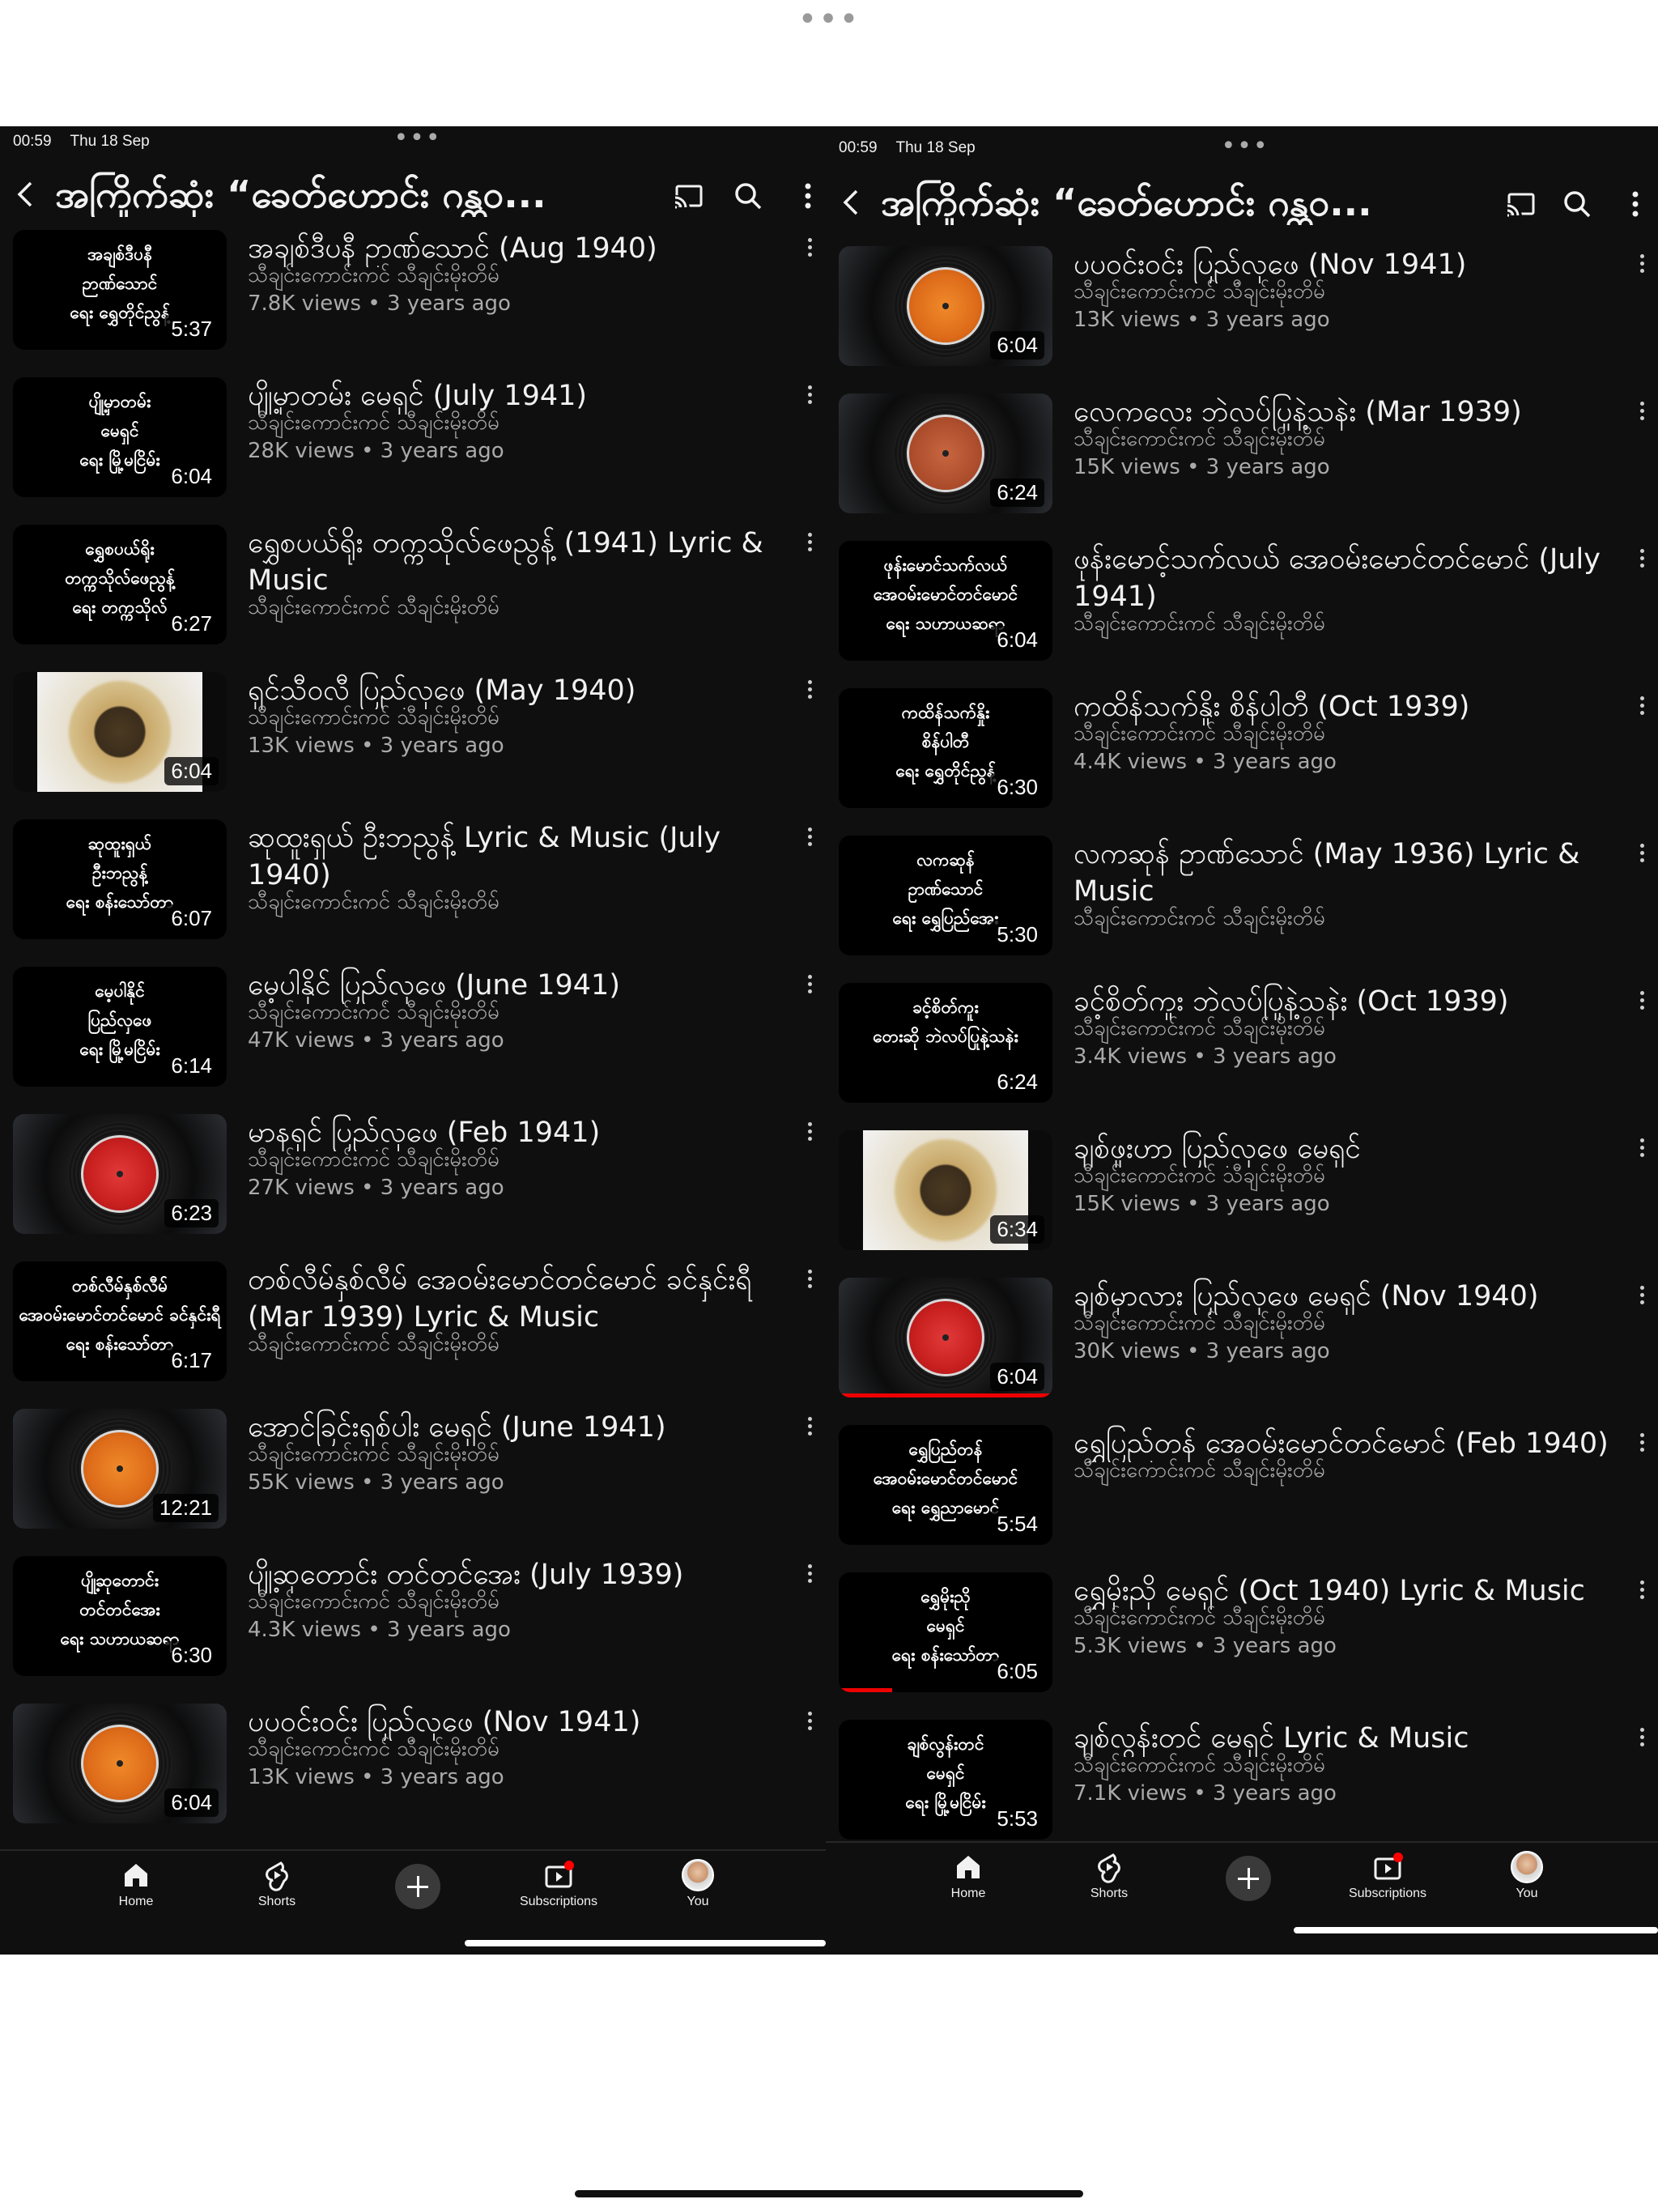 This screenshot has height=2212, width=1658. I want to click on duration-badge: 6:27, so click(191, 624).